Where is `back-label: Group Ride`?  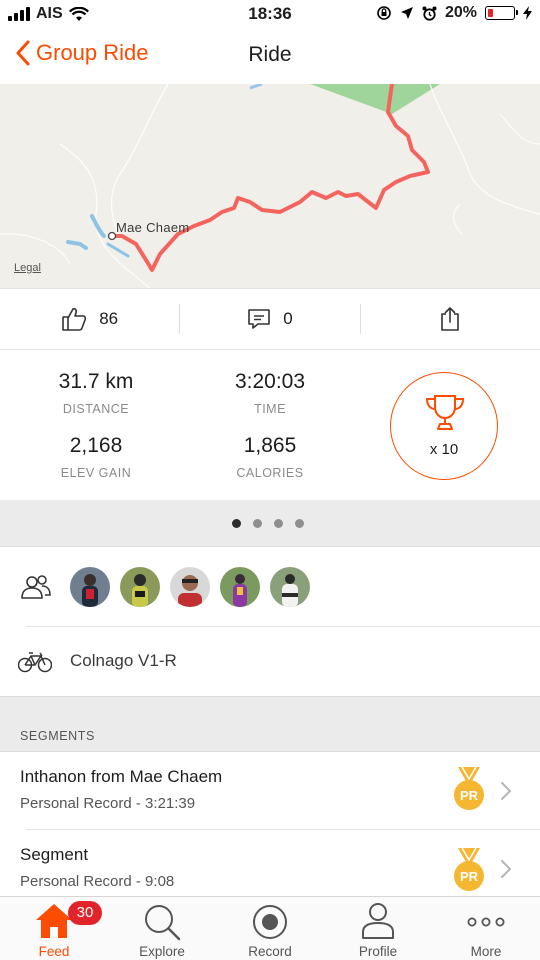
back-label: Group Ride is located at coordinates (92, 52).